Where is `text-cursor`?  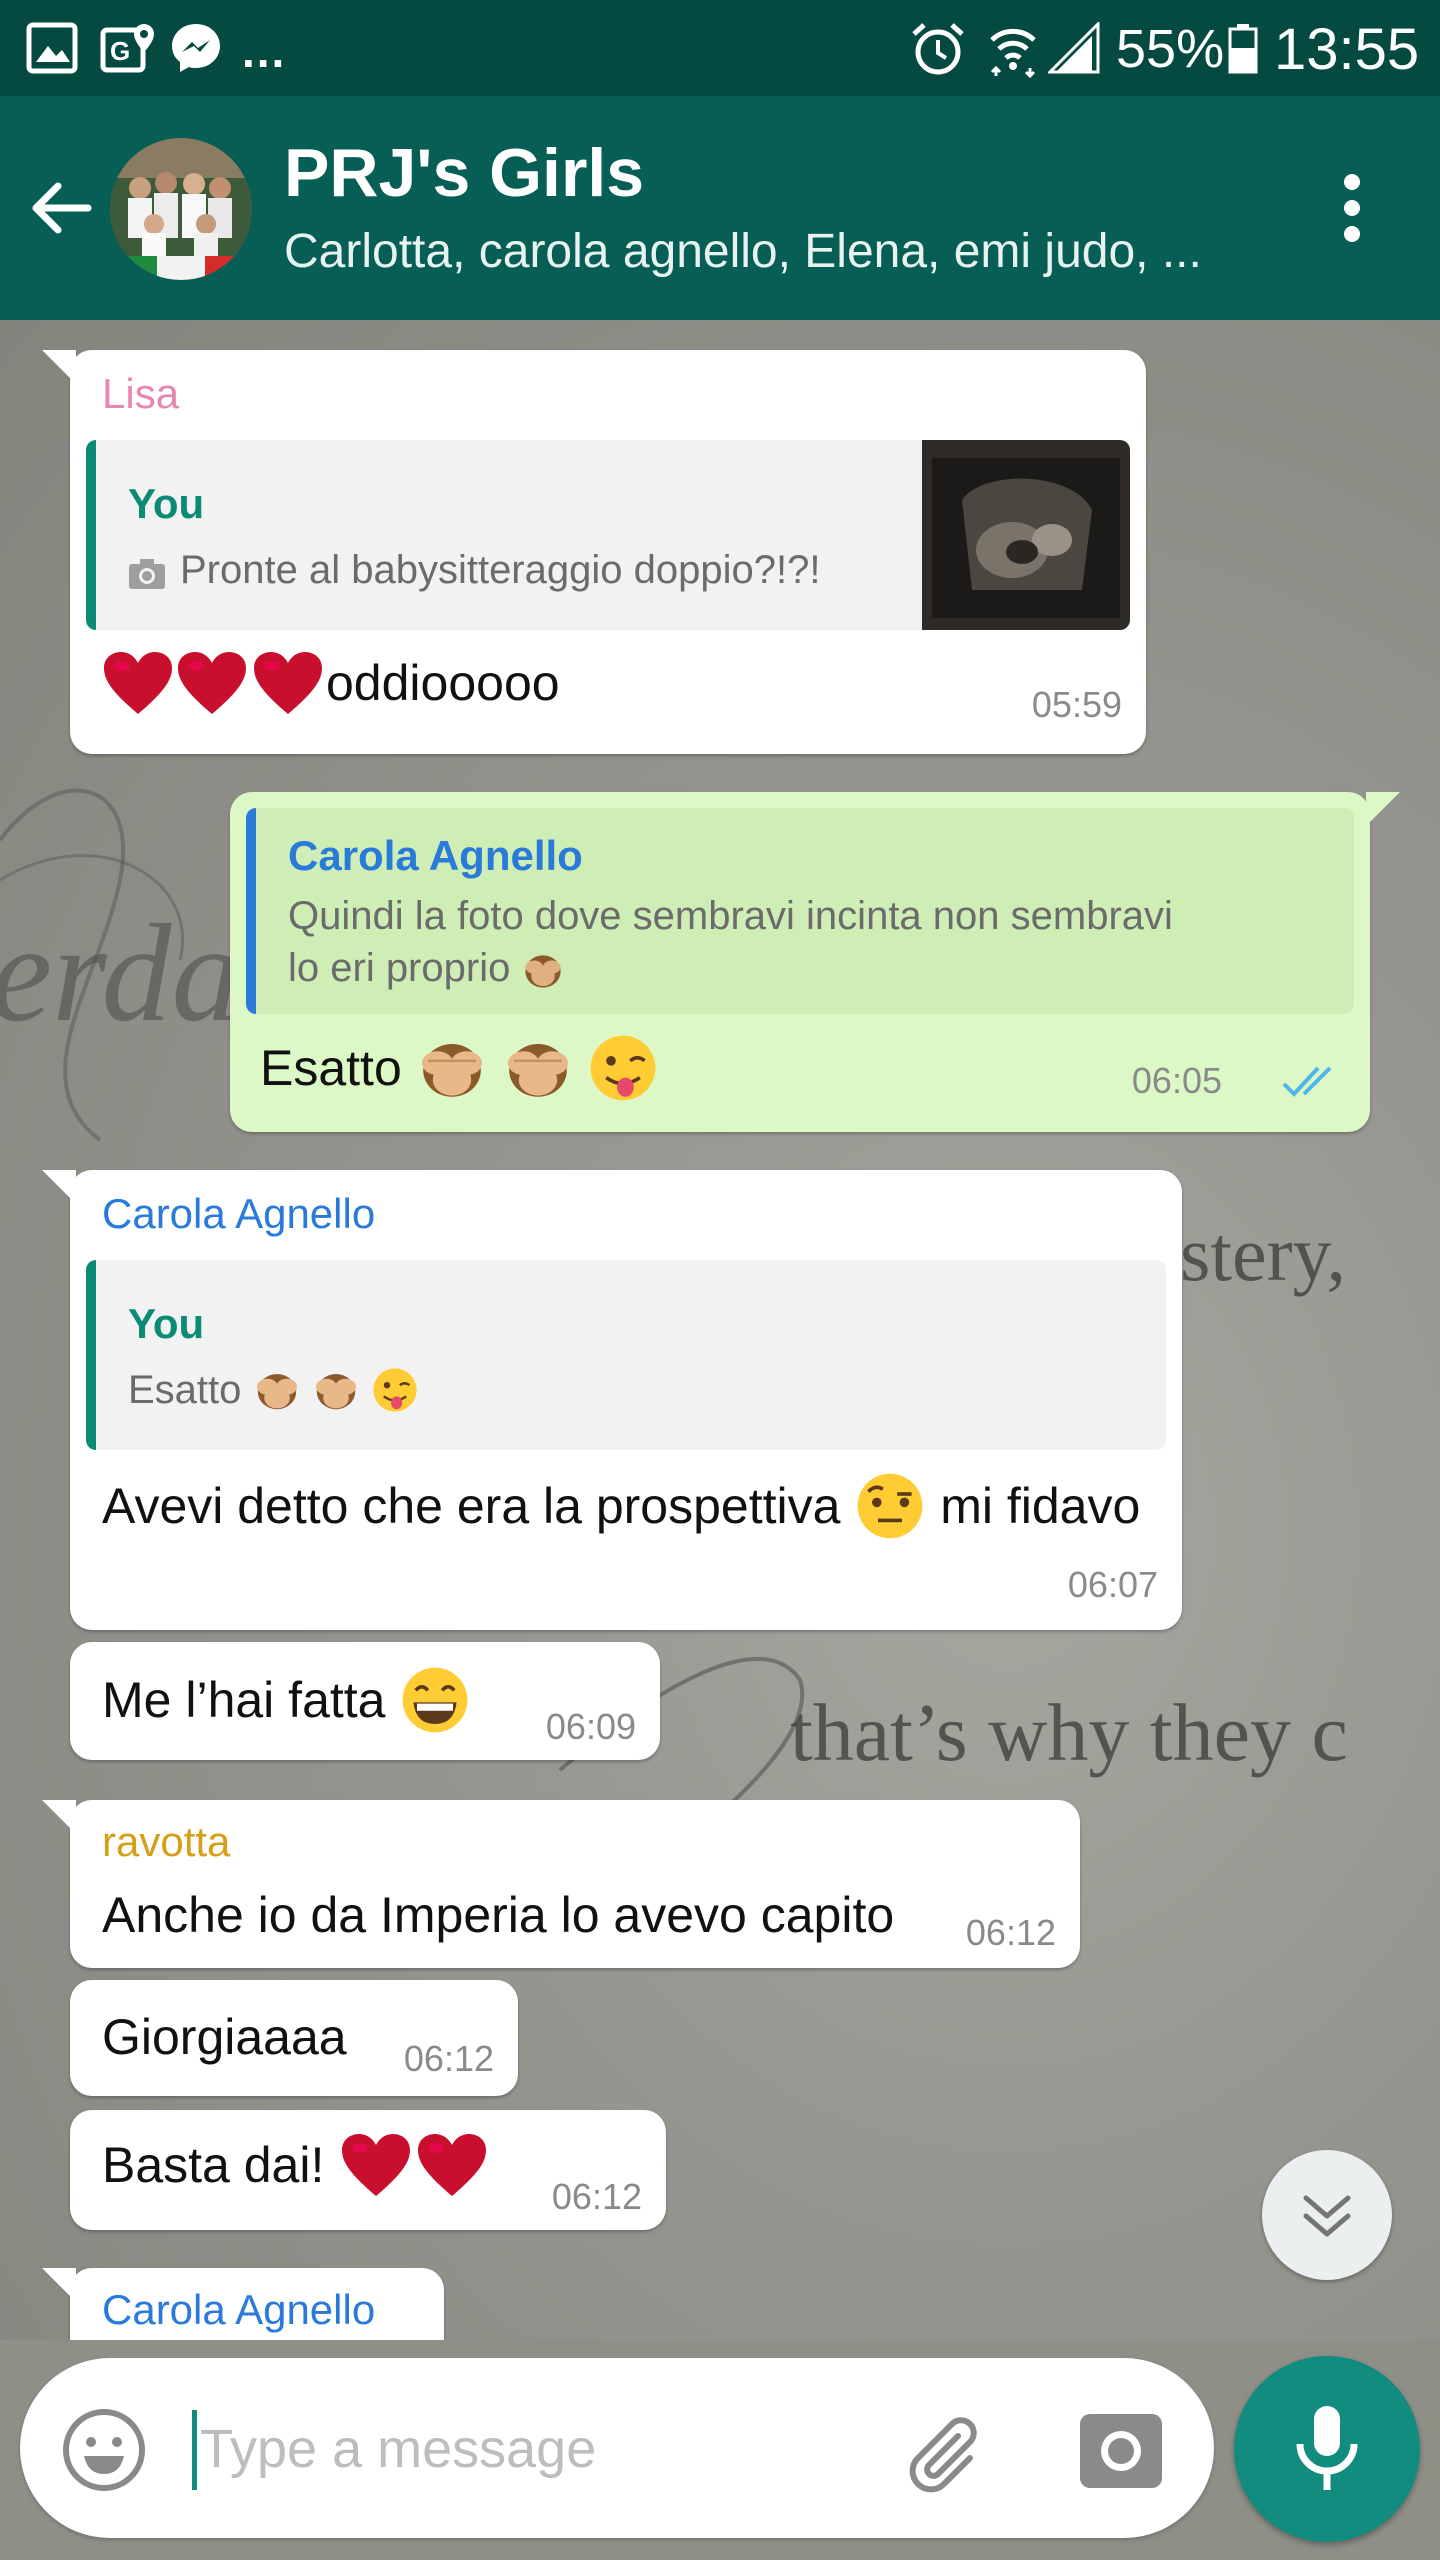
text-cursor is located at coordinates (194, 2450).